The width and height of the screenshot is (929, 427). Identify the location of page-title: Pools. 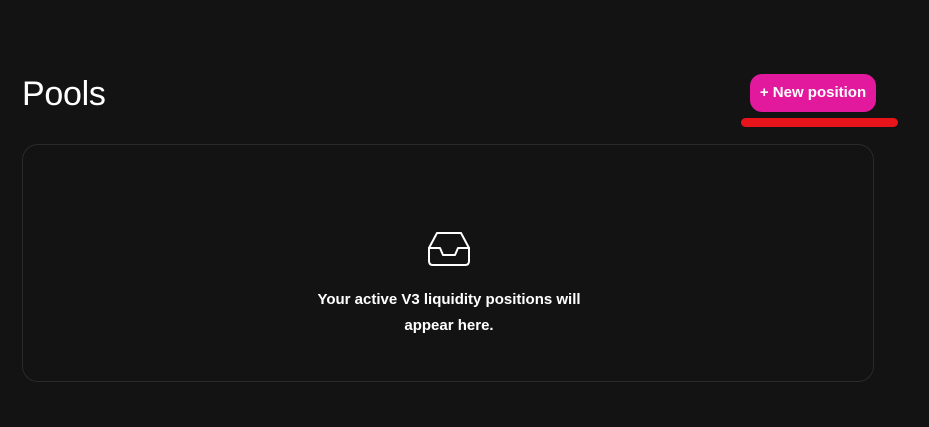
(64, 94).